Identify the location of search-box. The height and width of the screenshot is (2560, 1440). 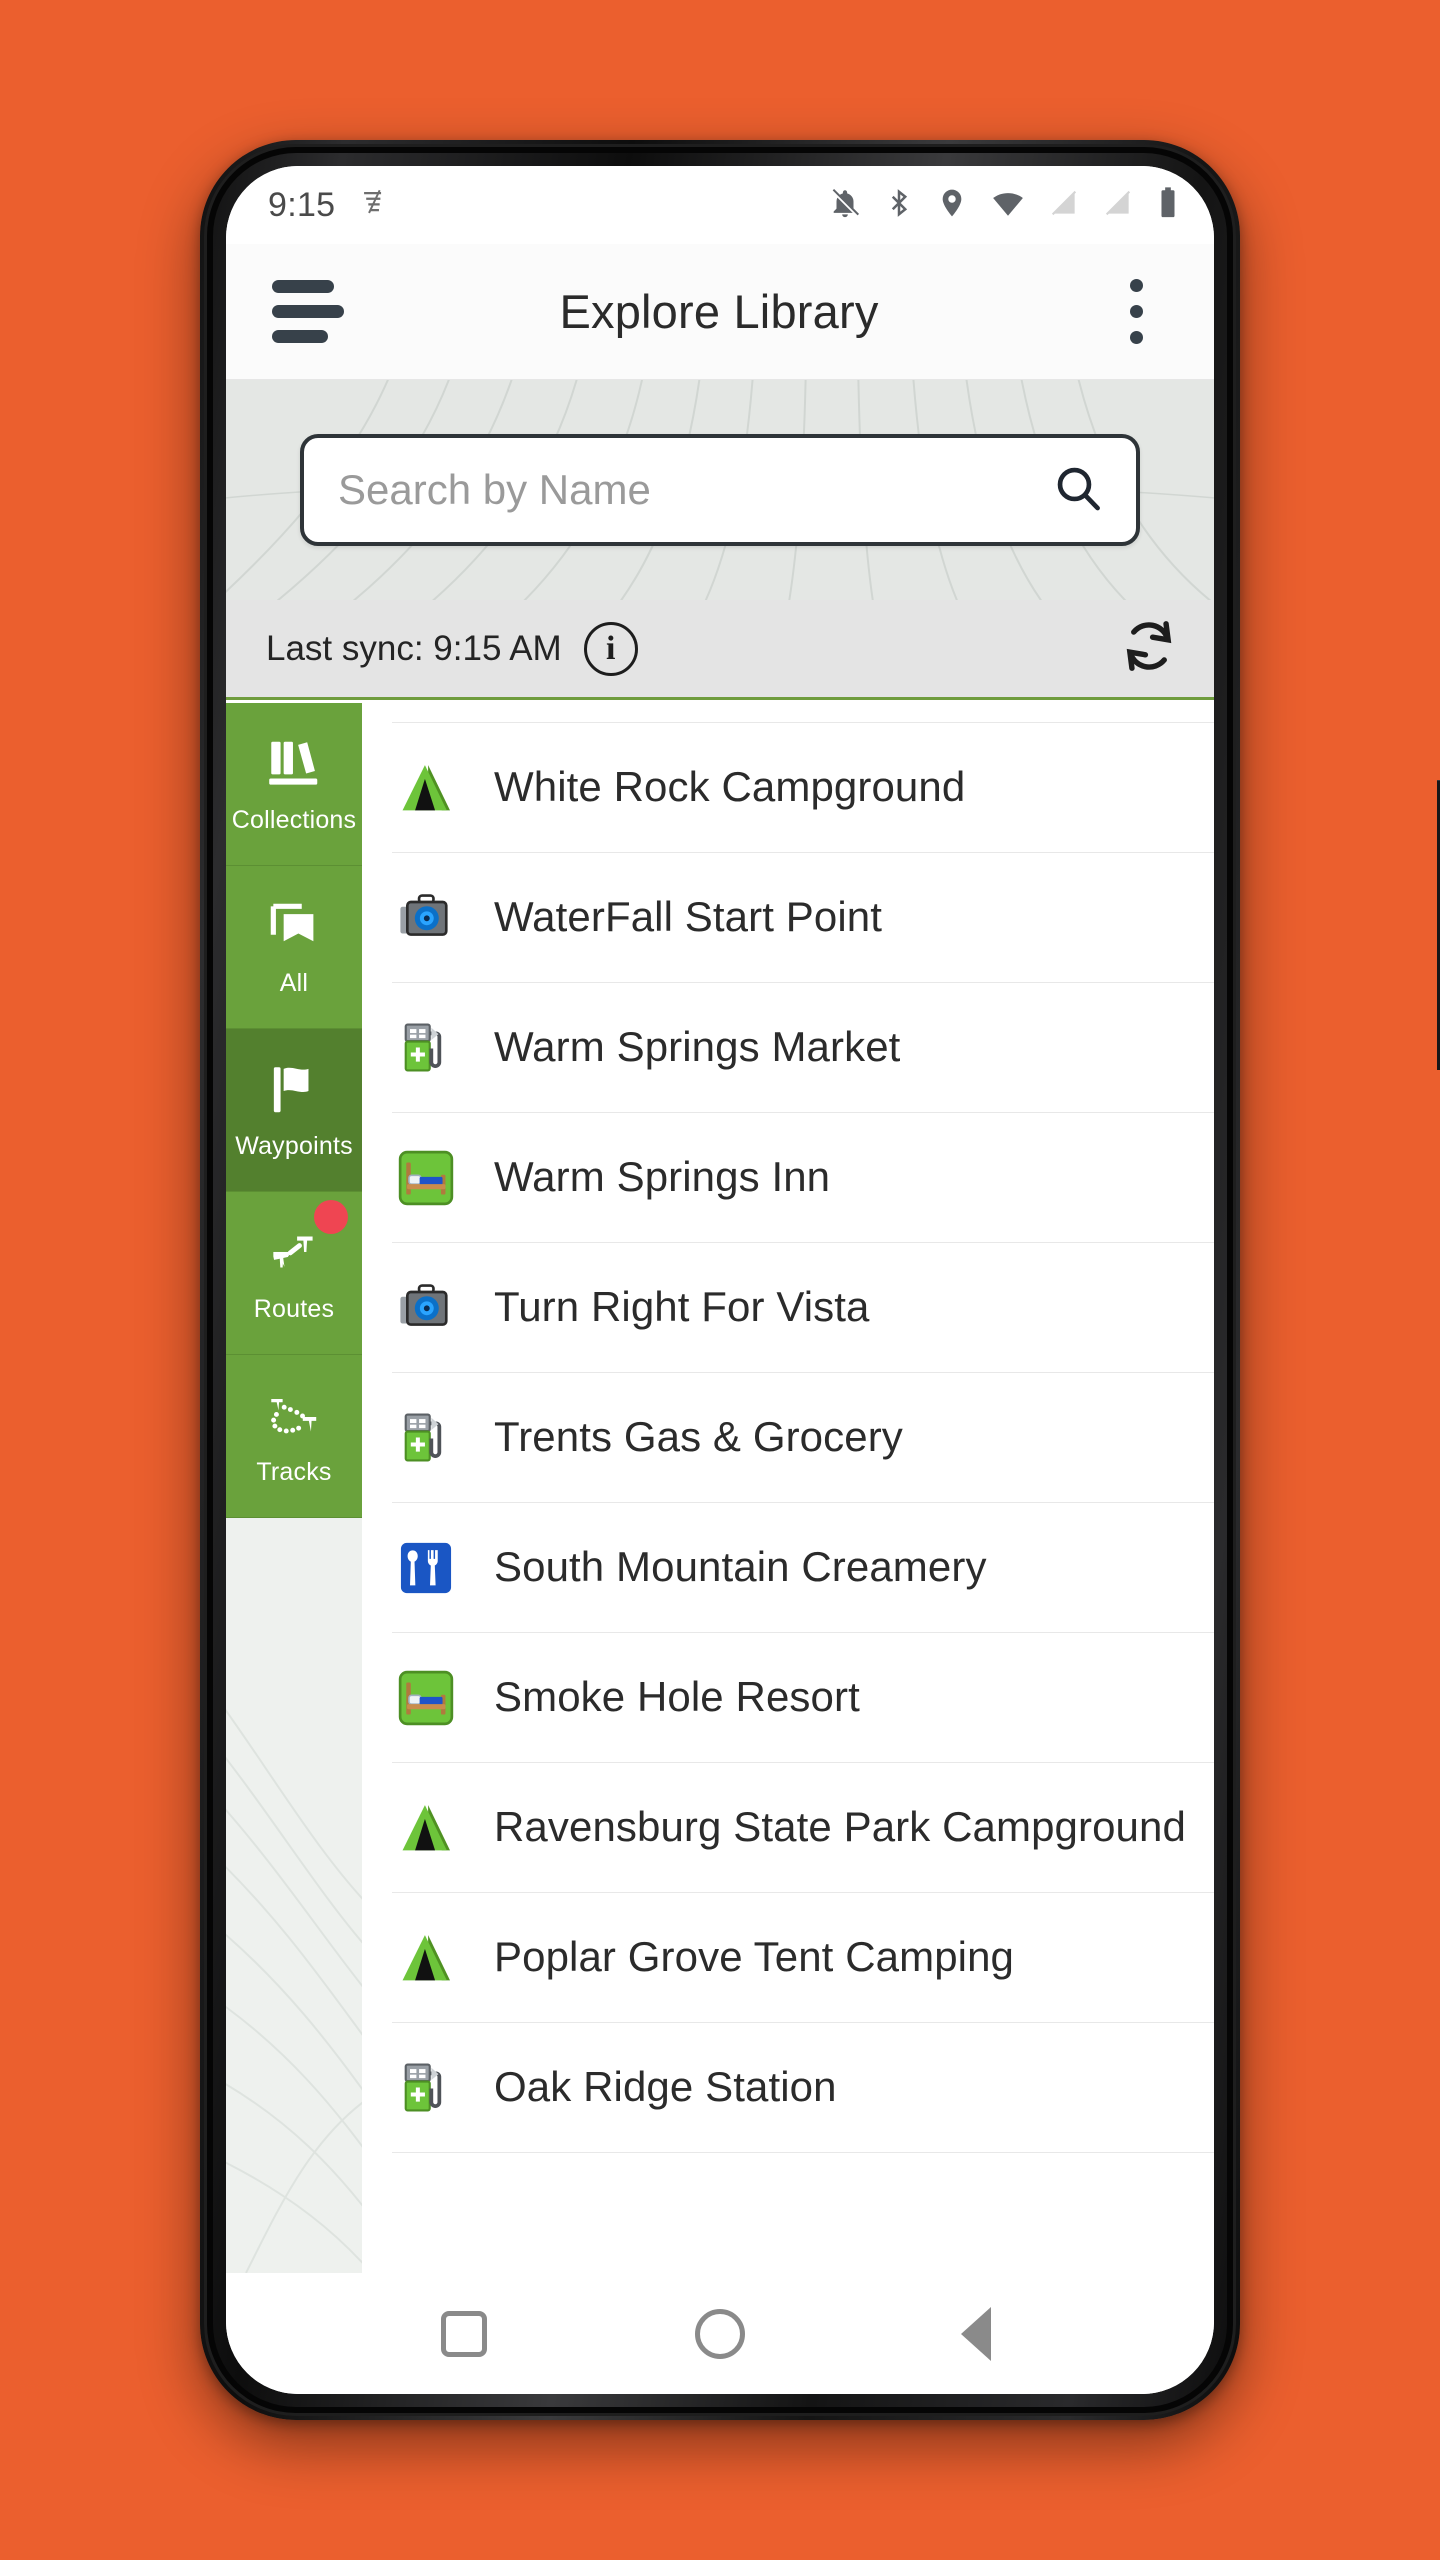
(720, 490).